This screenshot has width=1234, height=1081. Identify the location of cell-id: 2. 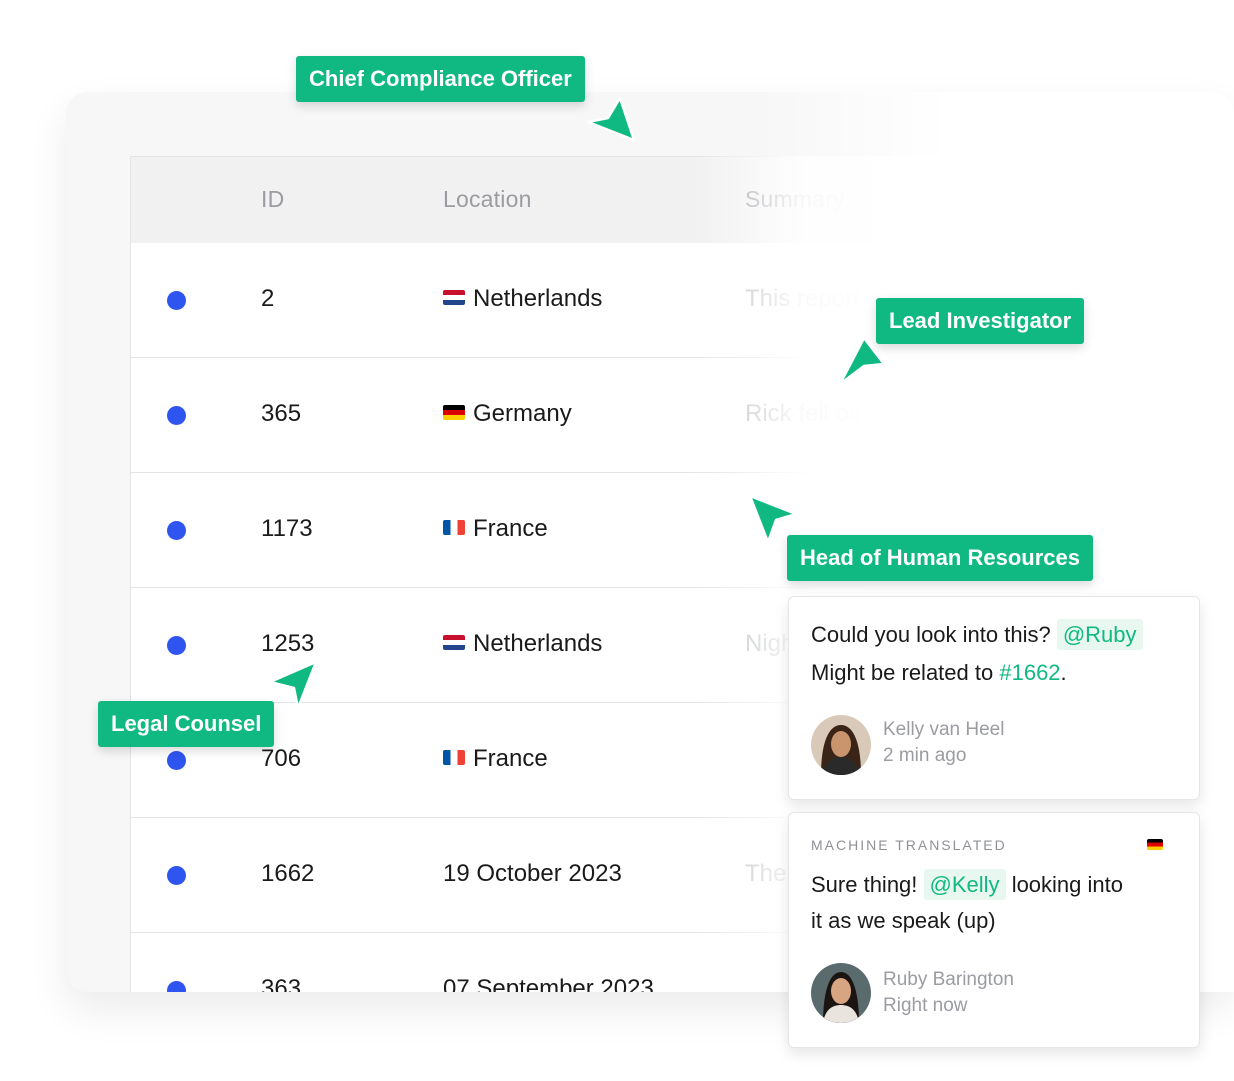
(268, 298).